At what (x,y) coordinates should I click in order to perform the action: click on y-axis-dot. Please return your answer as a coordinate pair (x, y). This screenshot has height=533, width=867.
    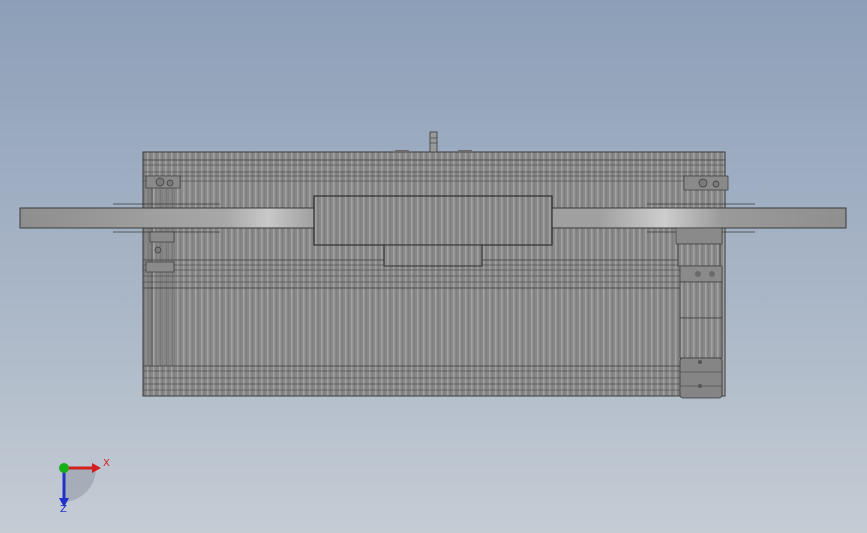
    Looking at the image, I should click on (64, 468).